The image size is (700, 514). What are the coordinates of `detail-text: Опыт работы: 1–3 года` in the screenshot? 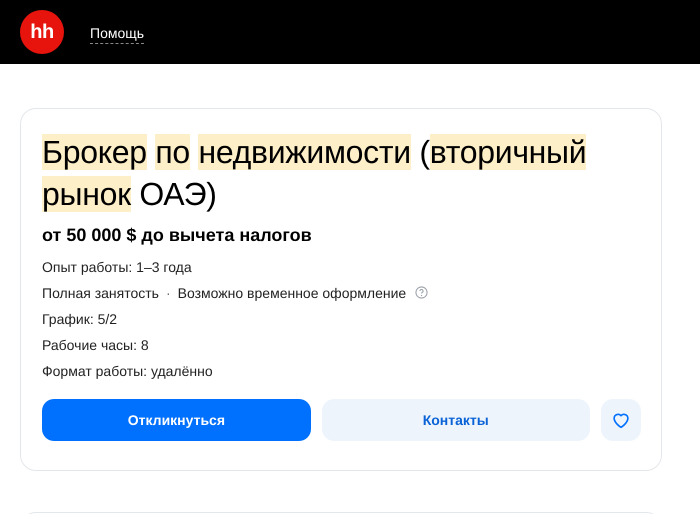 It's located at (117, 266).